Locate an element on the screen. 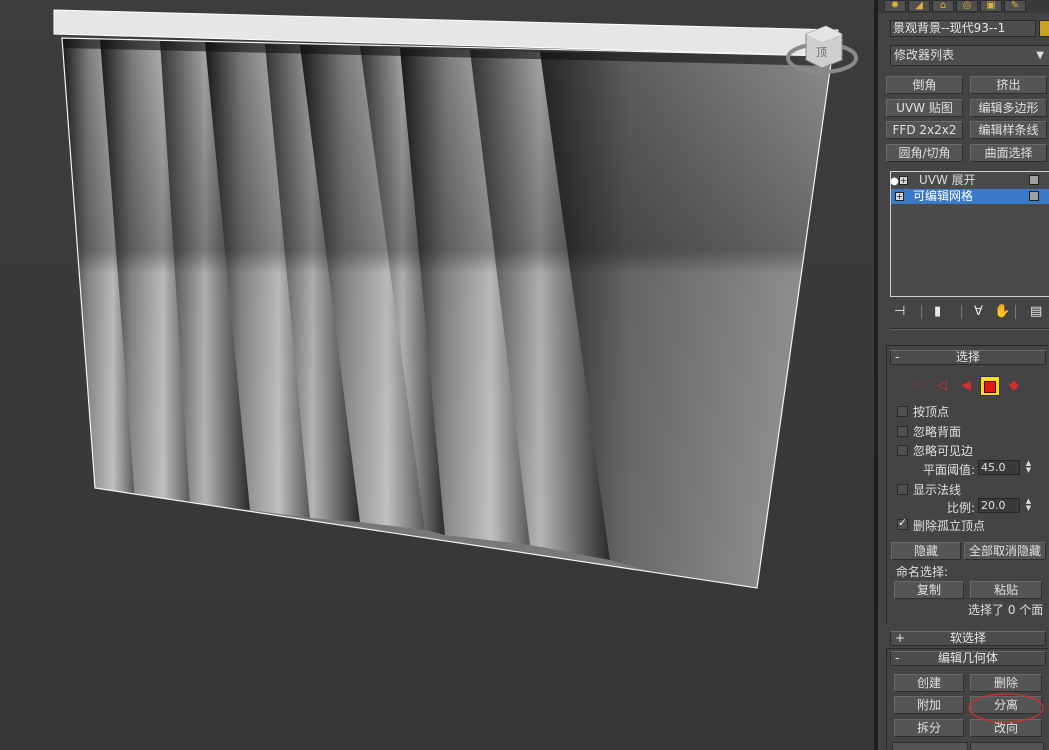  show-normals-label: 显示法线 is located at coordinates (937, 490).